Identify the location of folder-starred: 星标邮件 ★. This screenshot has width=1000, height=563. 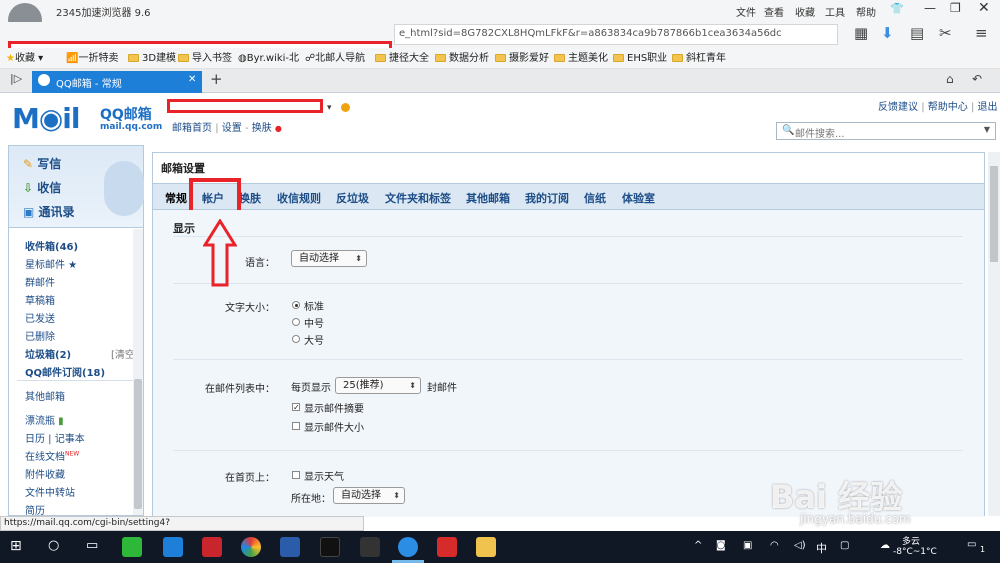
(51, 263).